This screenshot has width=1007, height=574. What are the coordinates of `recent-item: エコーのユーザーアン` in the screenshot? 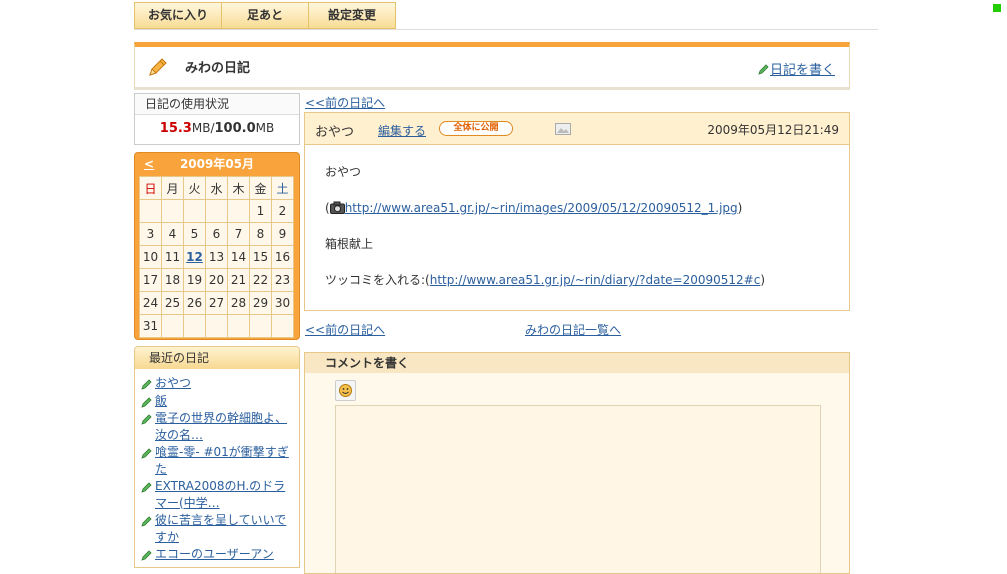 It's located at (216, 554).